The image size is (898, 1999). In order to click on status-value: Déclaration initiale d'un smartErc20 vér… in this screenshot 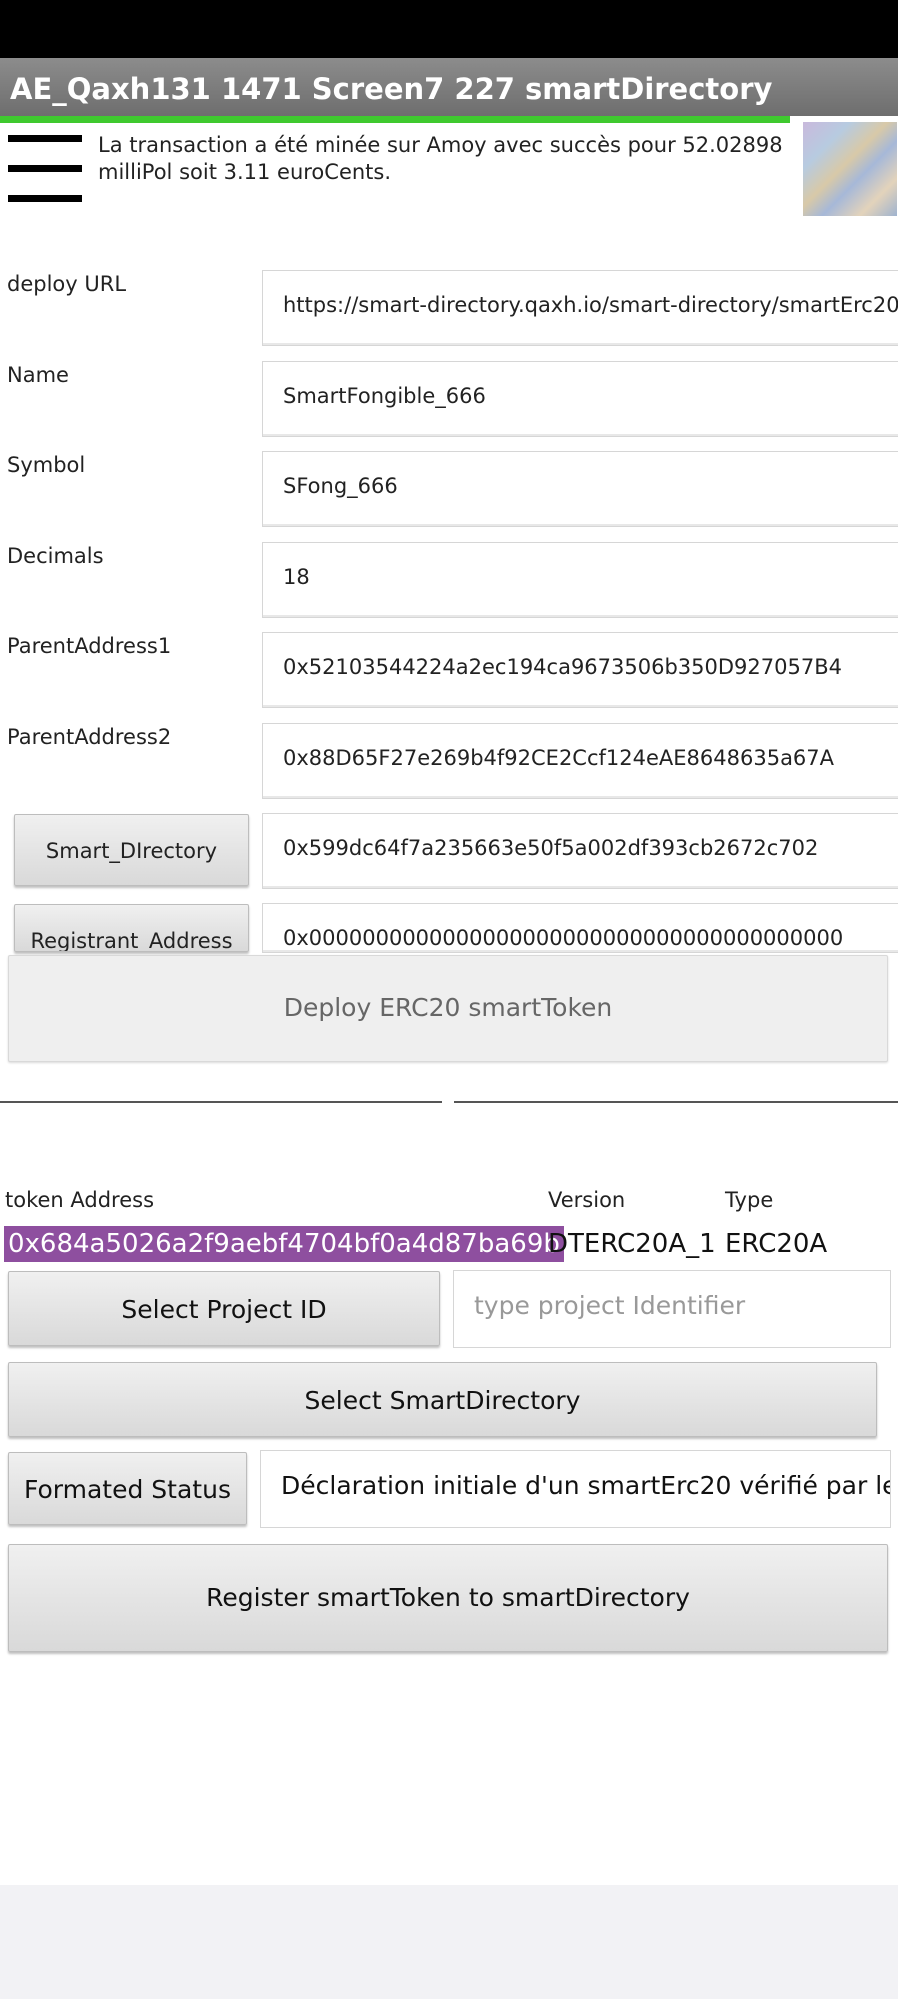, I will do `click(586, 1485)`.